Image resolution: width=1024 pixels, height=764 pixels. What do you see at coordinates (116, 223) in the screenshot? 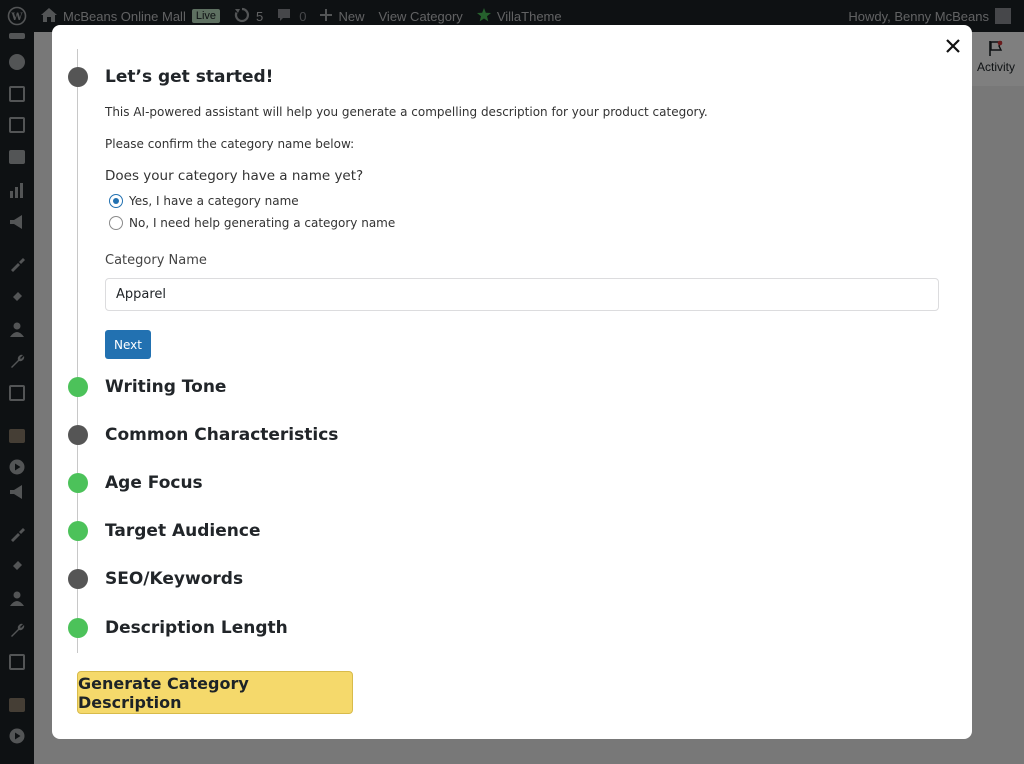
I see `radio-no` at bounding box center [116, 223].